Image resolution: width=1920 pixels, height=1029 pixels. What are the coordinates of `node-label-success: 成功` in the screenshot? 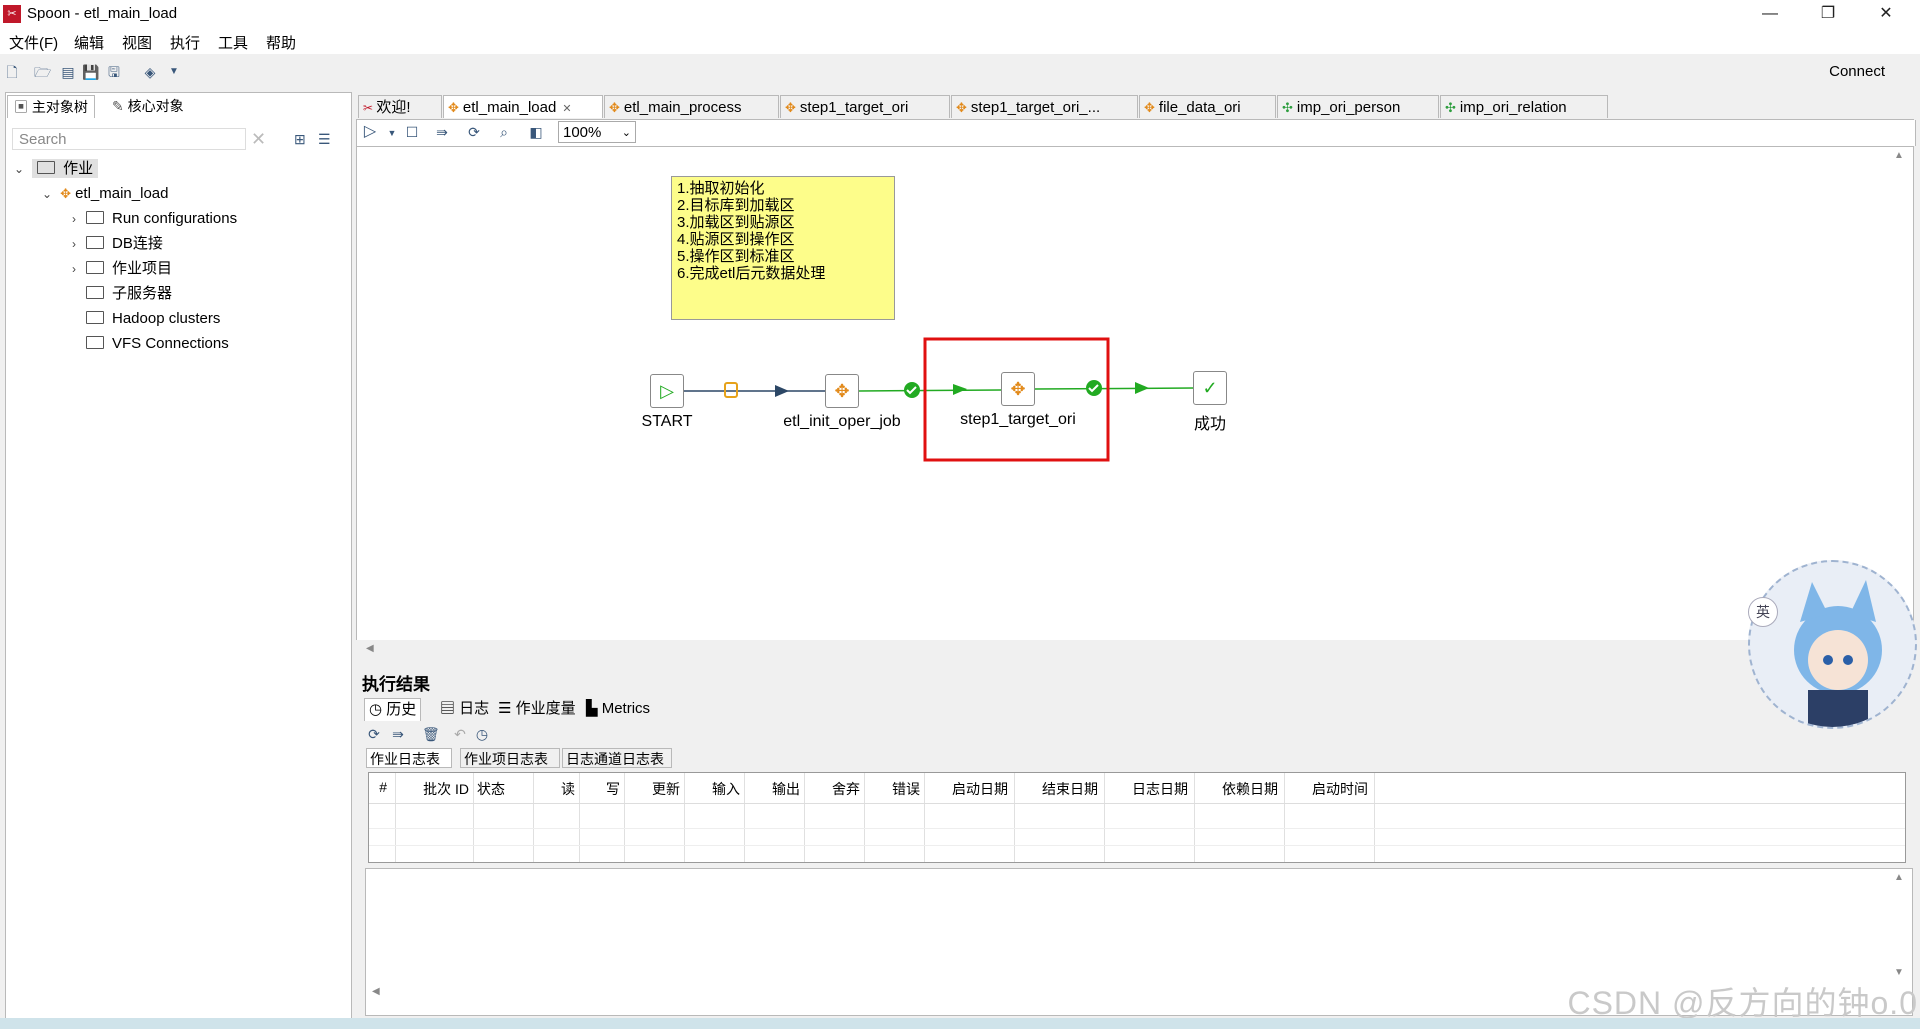 It's located at (1209, 424).